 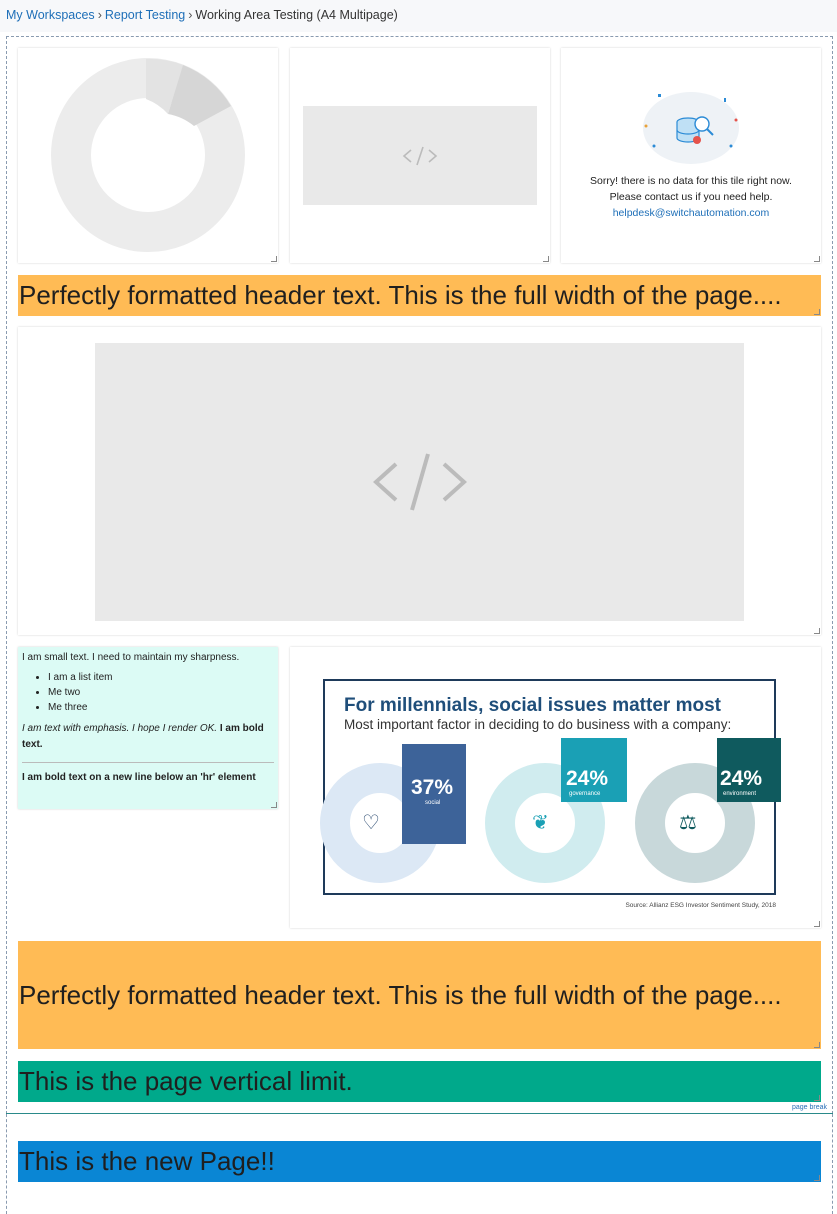 What do you see at coordinates (691, 197) in the screenshot?
I see `no-data-contact: Please contact us if you need help.` at bounding box center [691, 197].